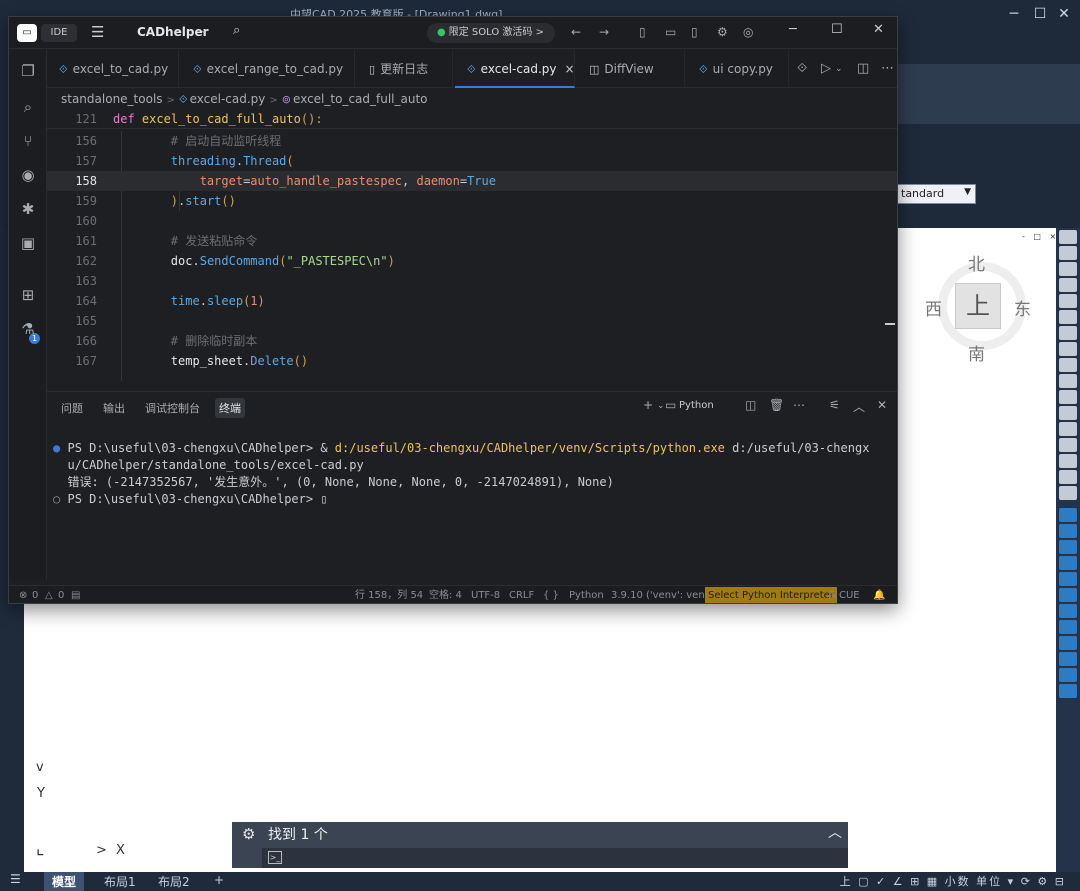 This screenshot has width=1080, height=891. I want to click on terminal-profile-label: Python, so click(696, 405).